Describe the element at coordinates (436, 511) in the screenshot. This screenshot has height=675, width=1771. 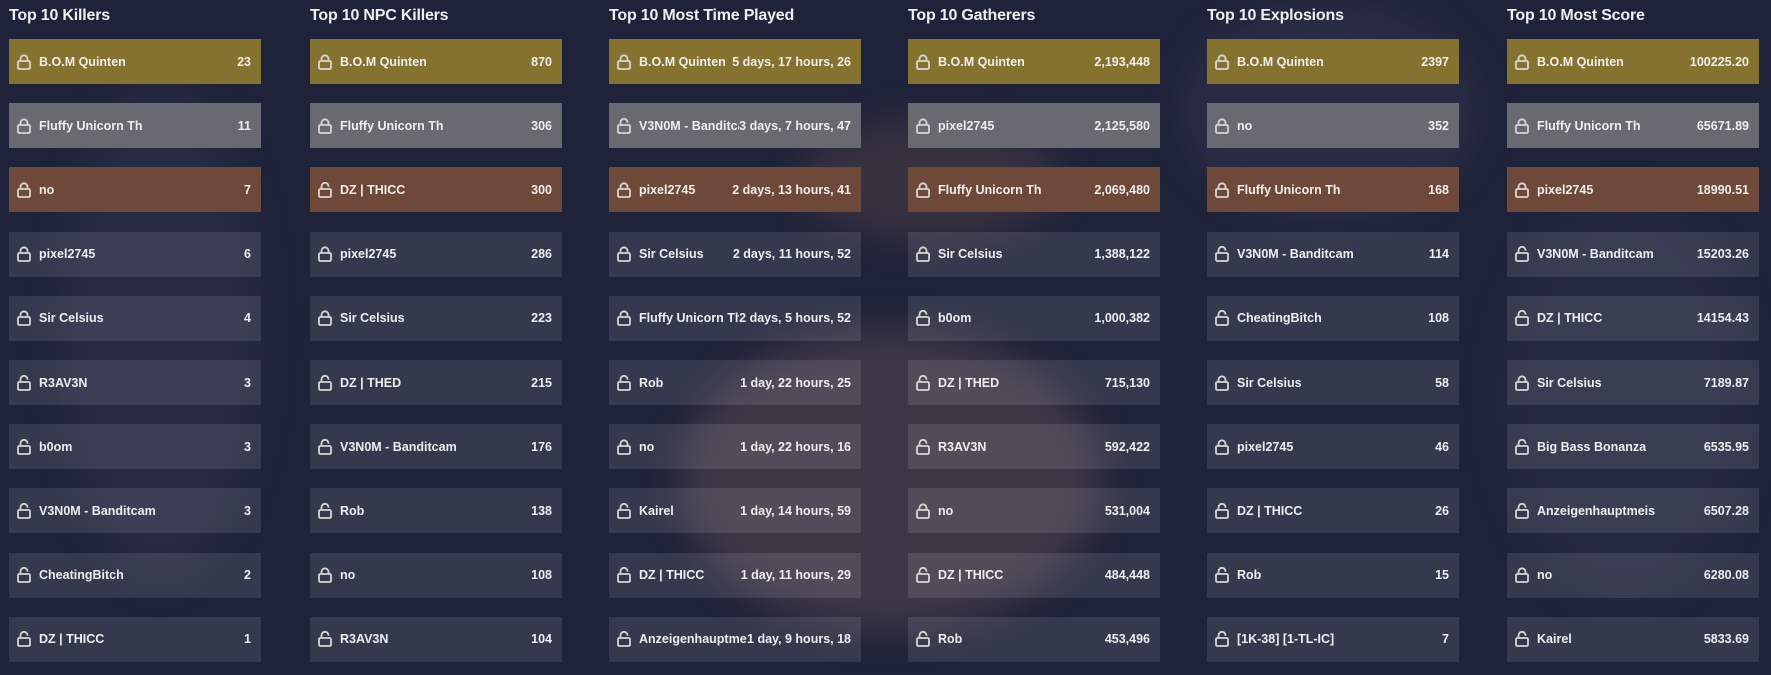
I see `leaderboard-row: Rob 138` at that location.